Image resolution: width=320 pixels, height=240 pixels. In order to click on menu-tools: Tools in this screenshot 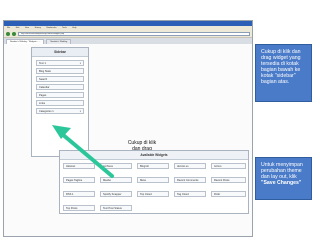, I will do `click(64, 28)`.